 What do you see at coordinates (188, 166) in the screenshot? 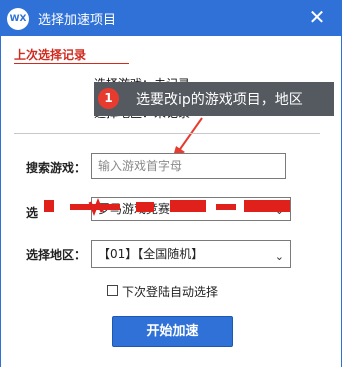
I see `search-input` at bounding box center [188, 166].